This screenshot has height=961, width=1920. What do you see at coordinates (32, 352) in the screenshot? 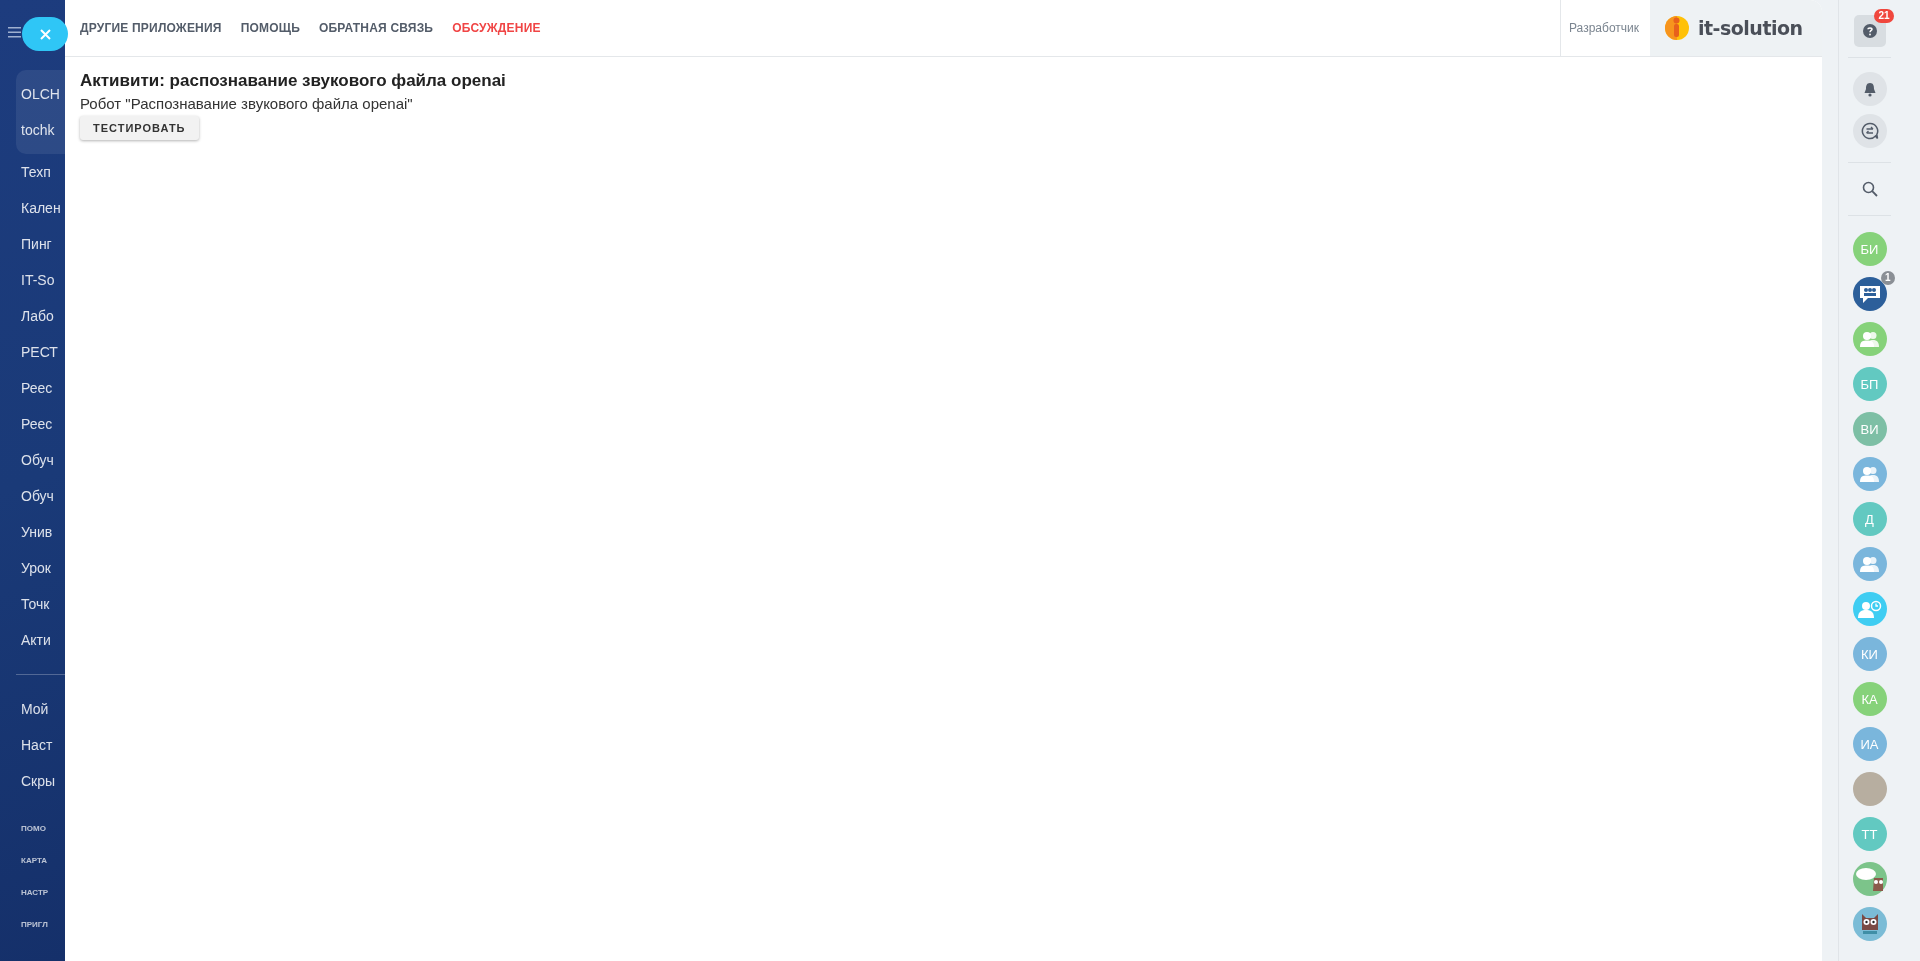
I see `menu-item: РЕСТ` at bounding box center [32, 352].